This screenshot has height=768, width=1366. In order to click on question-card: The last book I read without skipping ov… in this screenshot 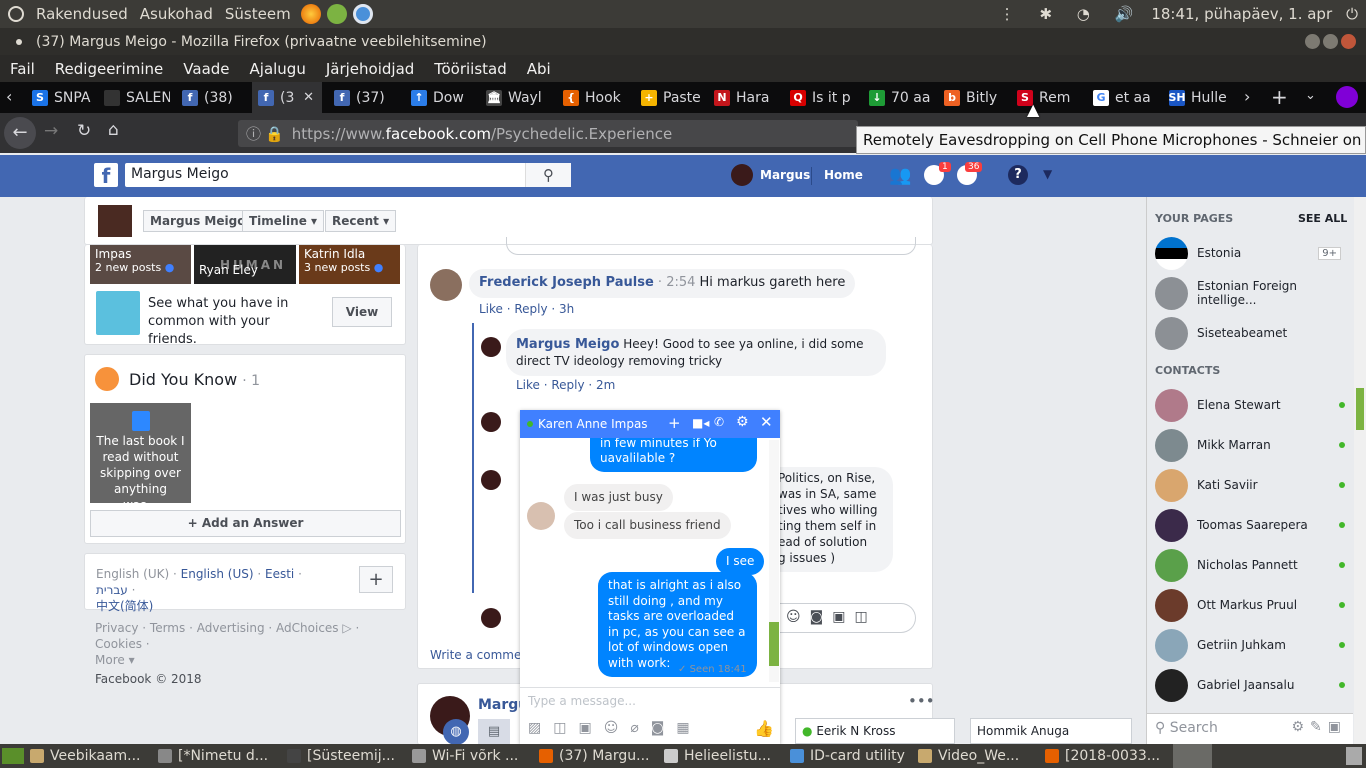, I will do `click(140, 457)`.